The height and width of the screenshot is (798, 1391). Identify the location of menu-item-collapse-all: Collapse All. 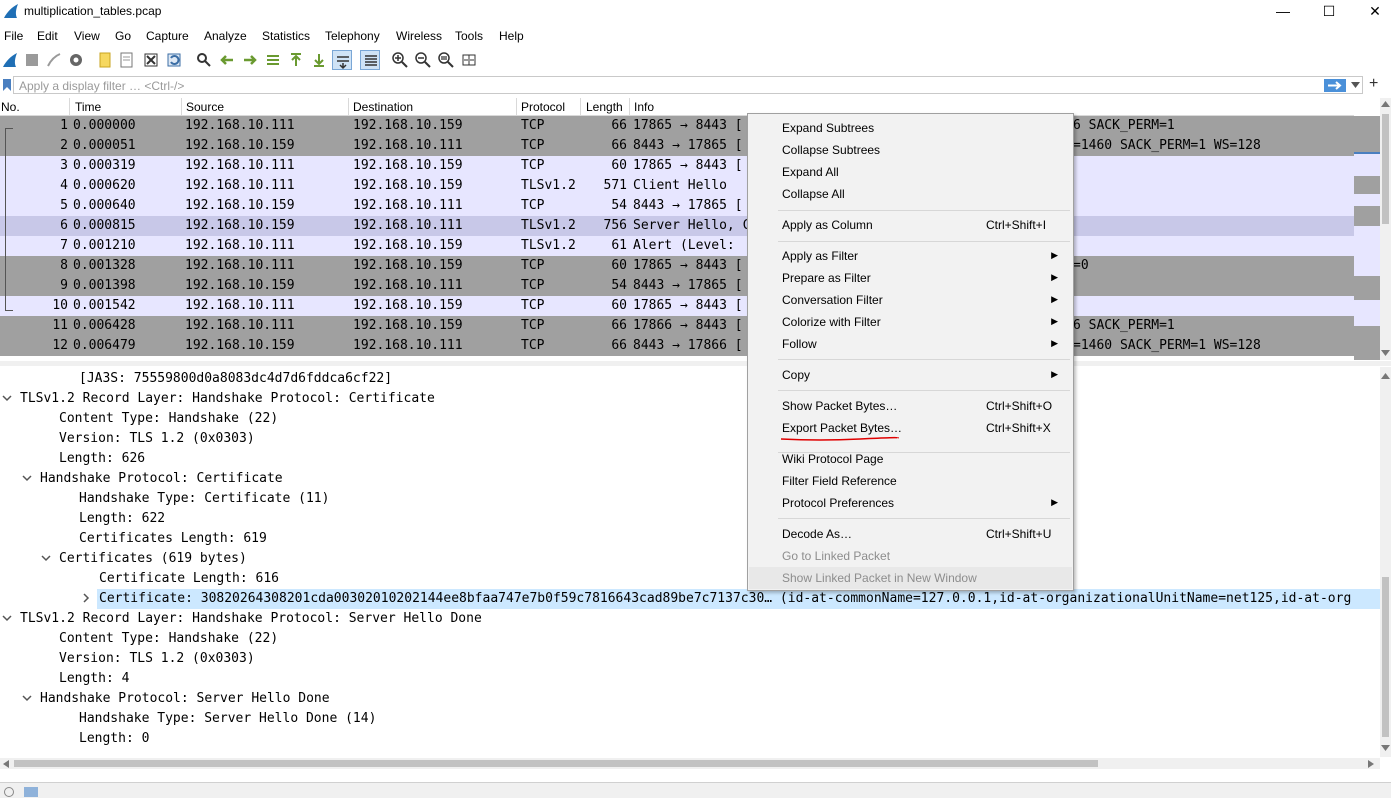
(910, 194).